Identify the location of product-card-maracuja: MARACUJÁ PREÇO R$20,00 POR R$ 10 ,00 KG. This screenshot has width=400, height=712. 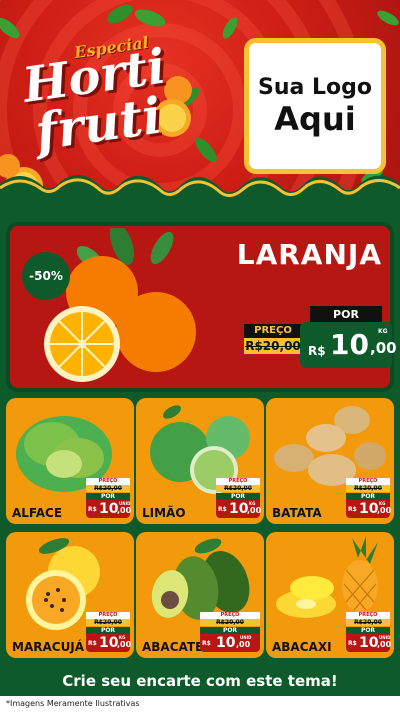
(70, 595).